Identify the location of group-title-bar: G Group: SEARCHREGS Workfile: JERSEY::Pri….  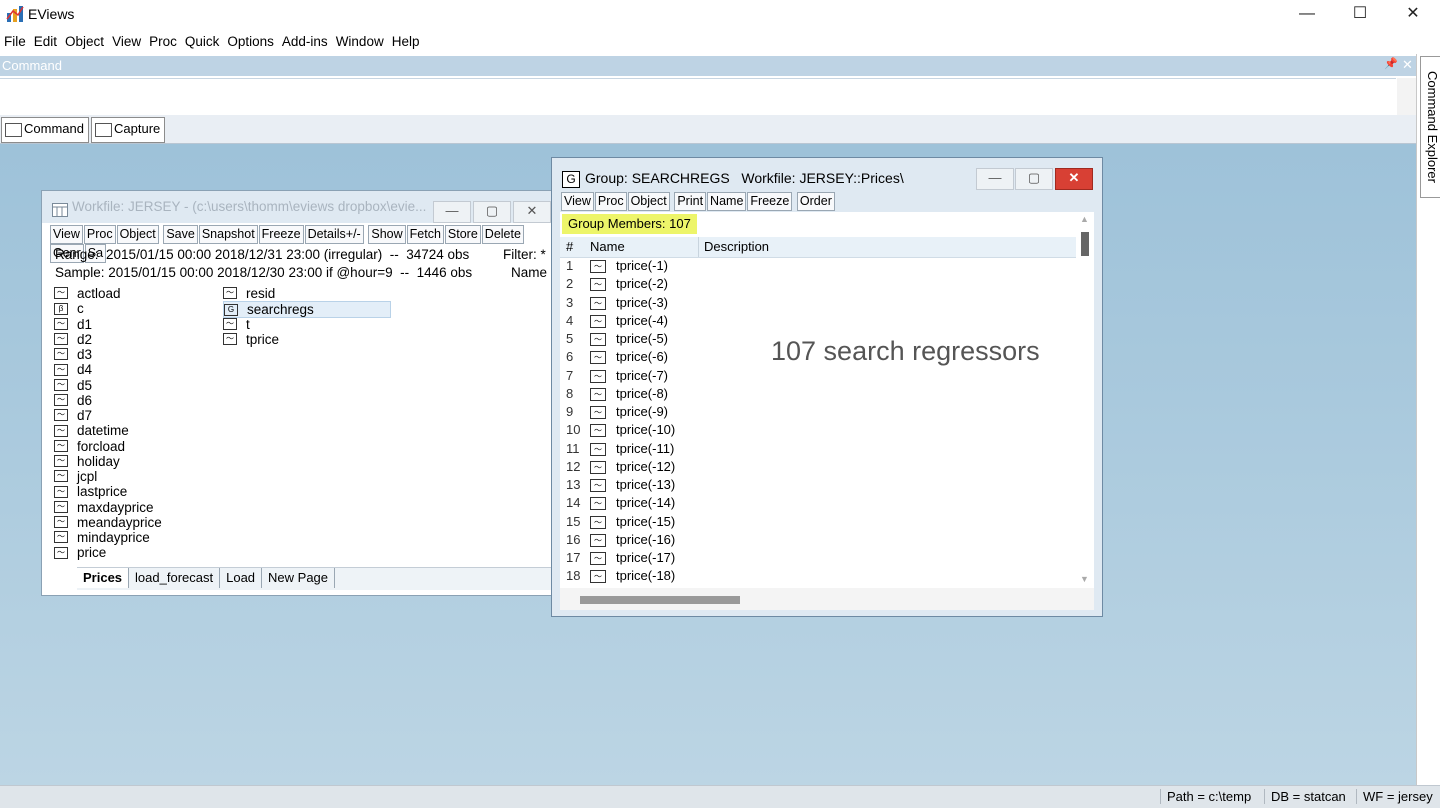
(733, 179).